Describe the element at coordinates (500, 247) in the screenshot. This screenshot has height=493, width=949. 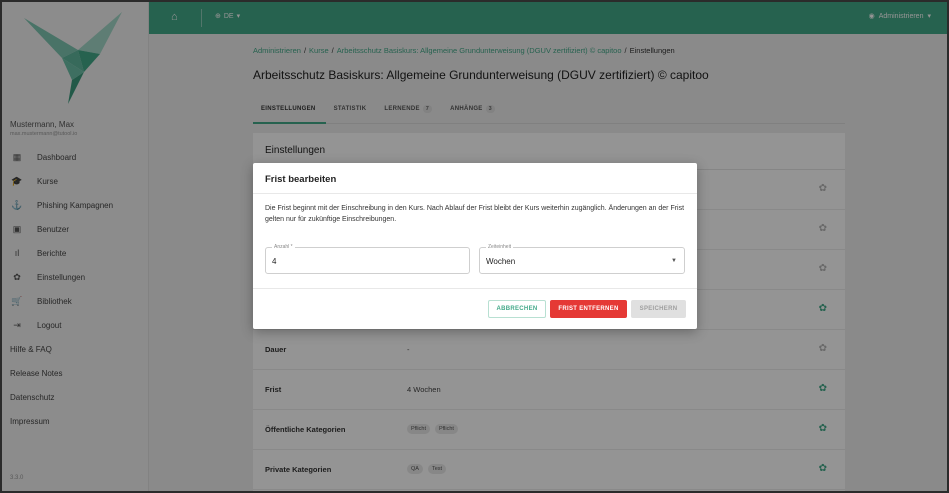
I see `time-unit-label: Zeiteinheit` at that location.